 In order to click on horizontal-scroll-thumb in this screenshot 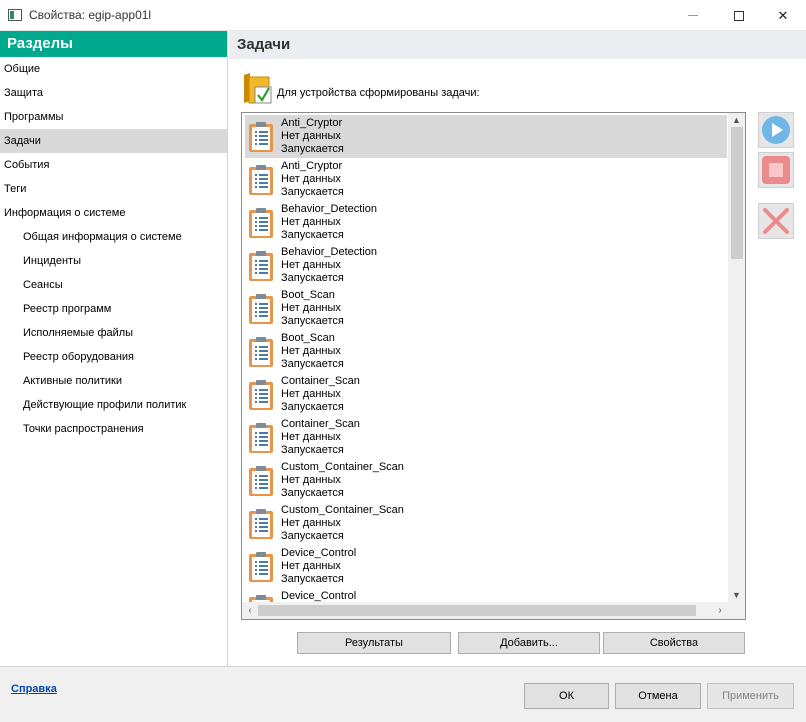, I will do `click(477, 610)`.